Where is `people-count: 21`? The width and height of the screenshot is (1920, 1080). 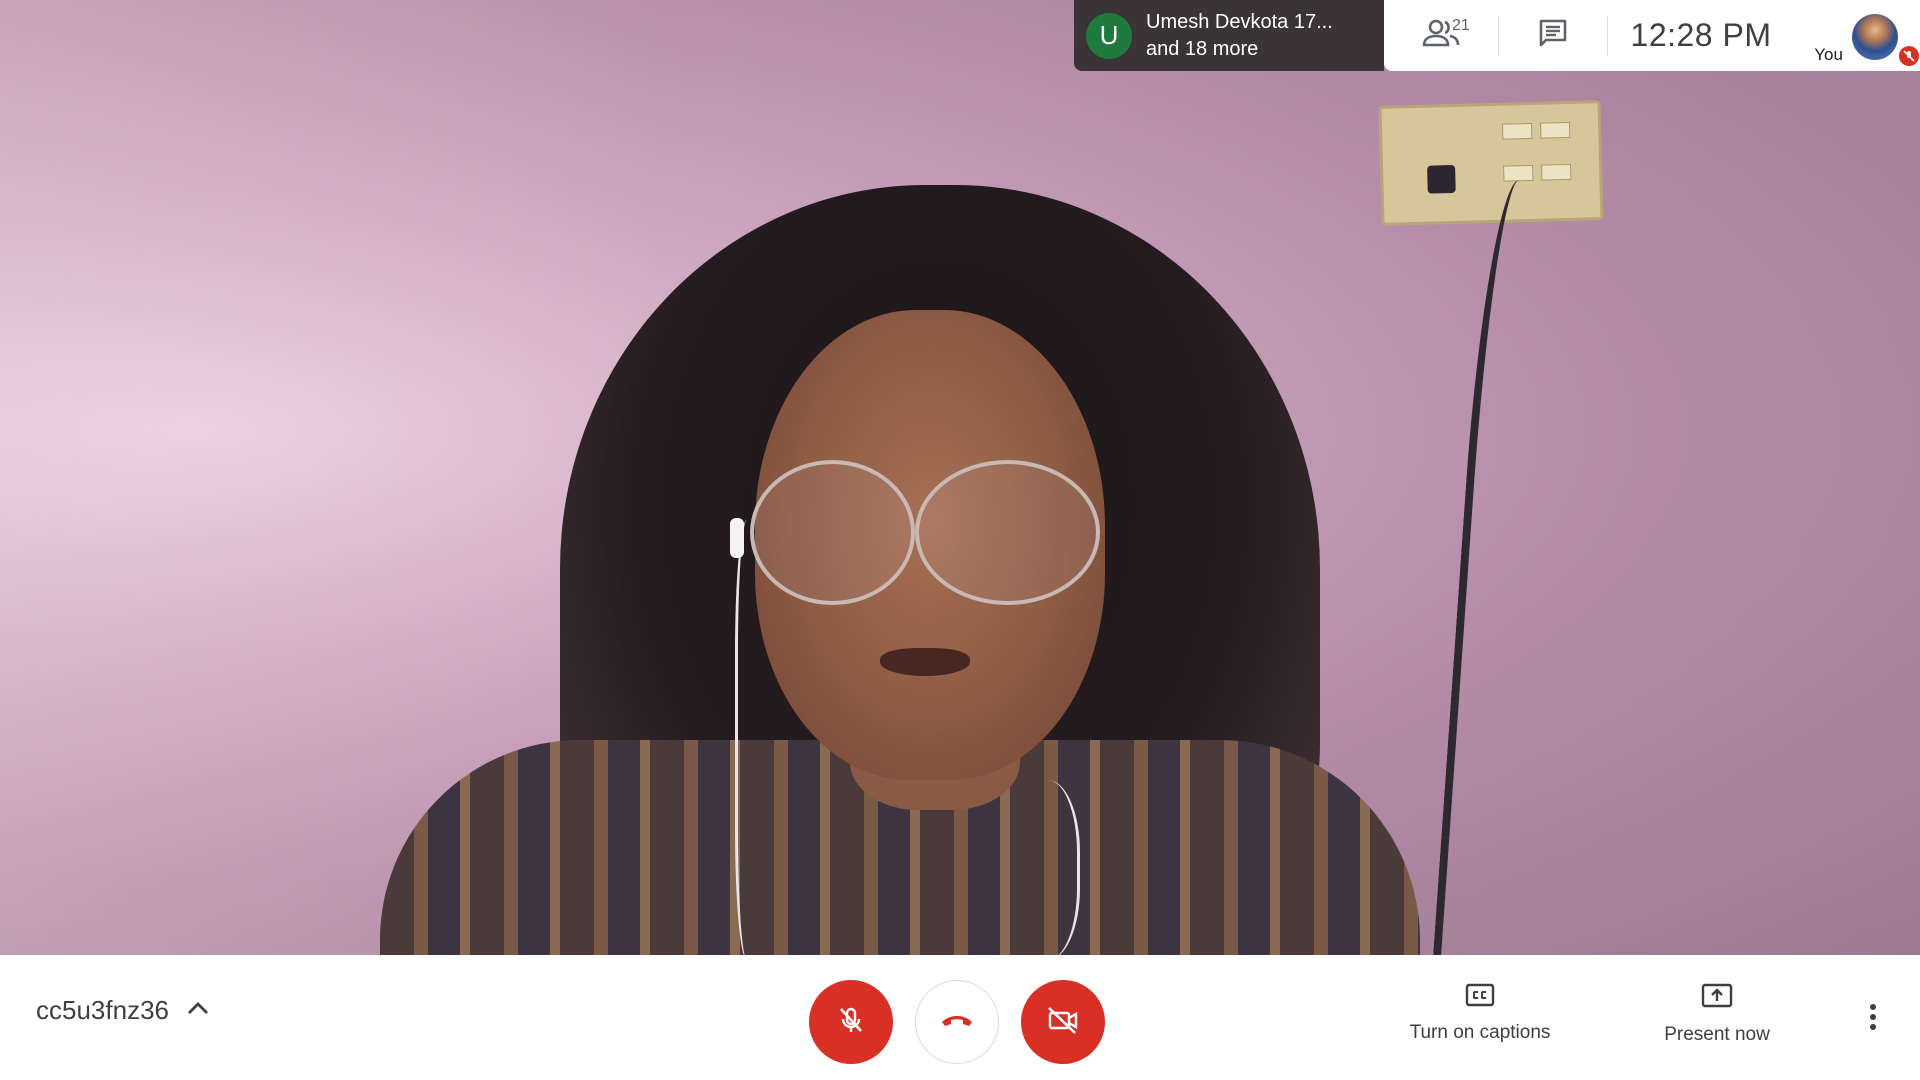
people-count: 21 is located at coordinates (1461, 25).